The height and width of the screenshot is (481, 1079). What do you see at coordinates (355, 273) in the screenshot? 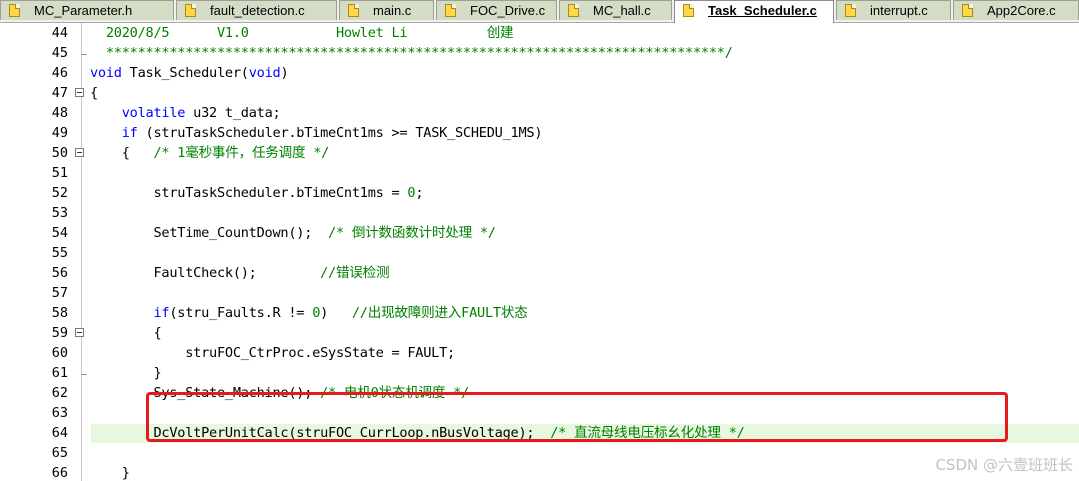
I see `code-token: //错误检测` at bounding box center [355, 273].